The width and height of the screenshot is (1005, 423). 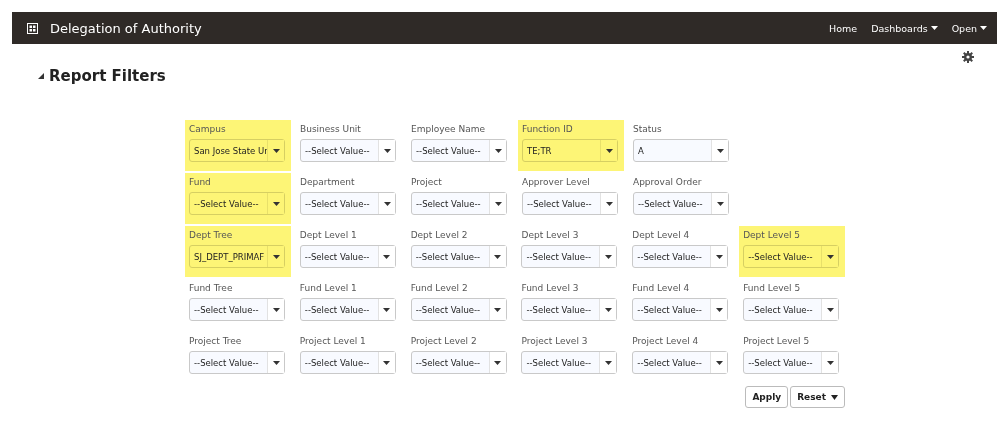 What do you see at coordinates (333, 342) in the screenshot?
I see `filter-label: Project Level 1` at bounding box center [333, 342].